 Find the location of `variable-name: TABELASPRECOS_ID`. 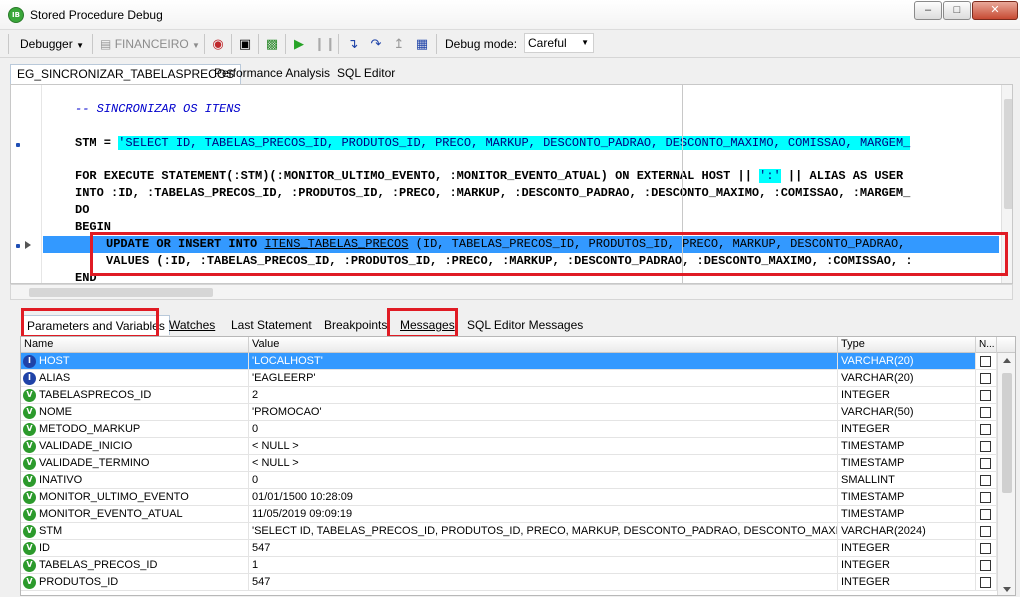

variable-name: TABELASPRECOS_ID is located at coordinates (95, 395).